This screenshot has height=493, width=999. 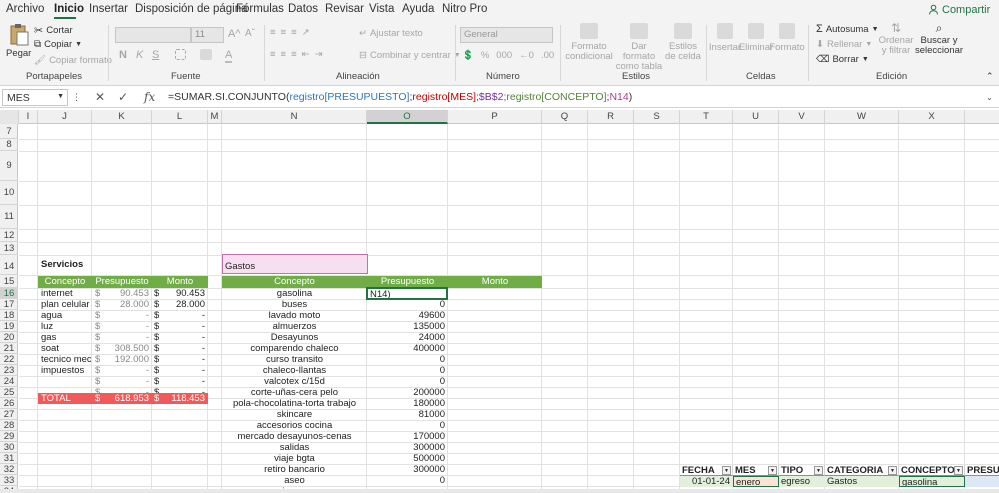 What do you see at coordinates (589, 42) in the screenshot?
I see `conditional-format-button: Formato condicional` at bounding box center [589, 42].